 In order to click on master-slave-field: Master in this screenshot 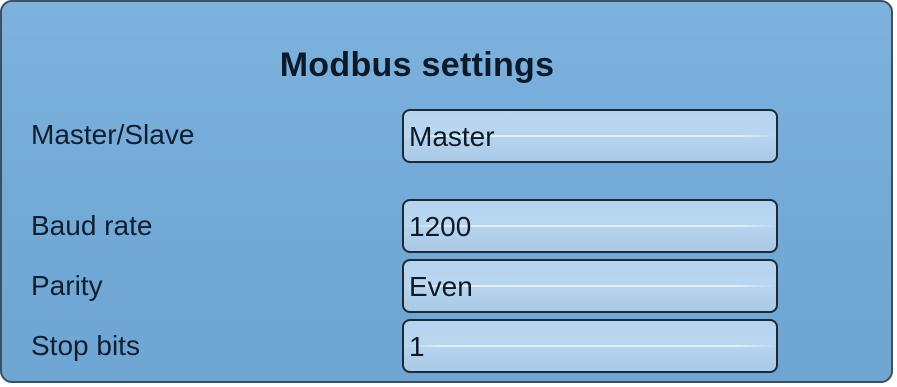, I will do `click(590, 136)`.